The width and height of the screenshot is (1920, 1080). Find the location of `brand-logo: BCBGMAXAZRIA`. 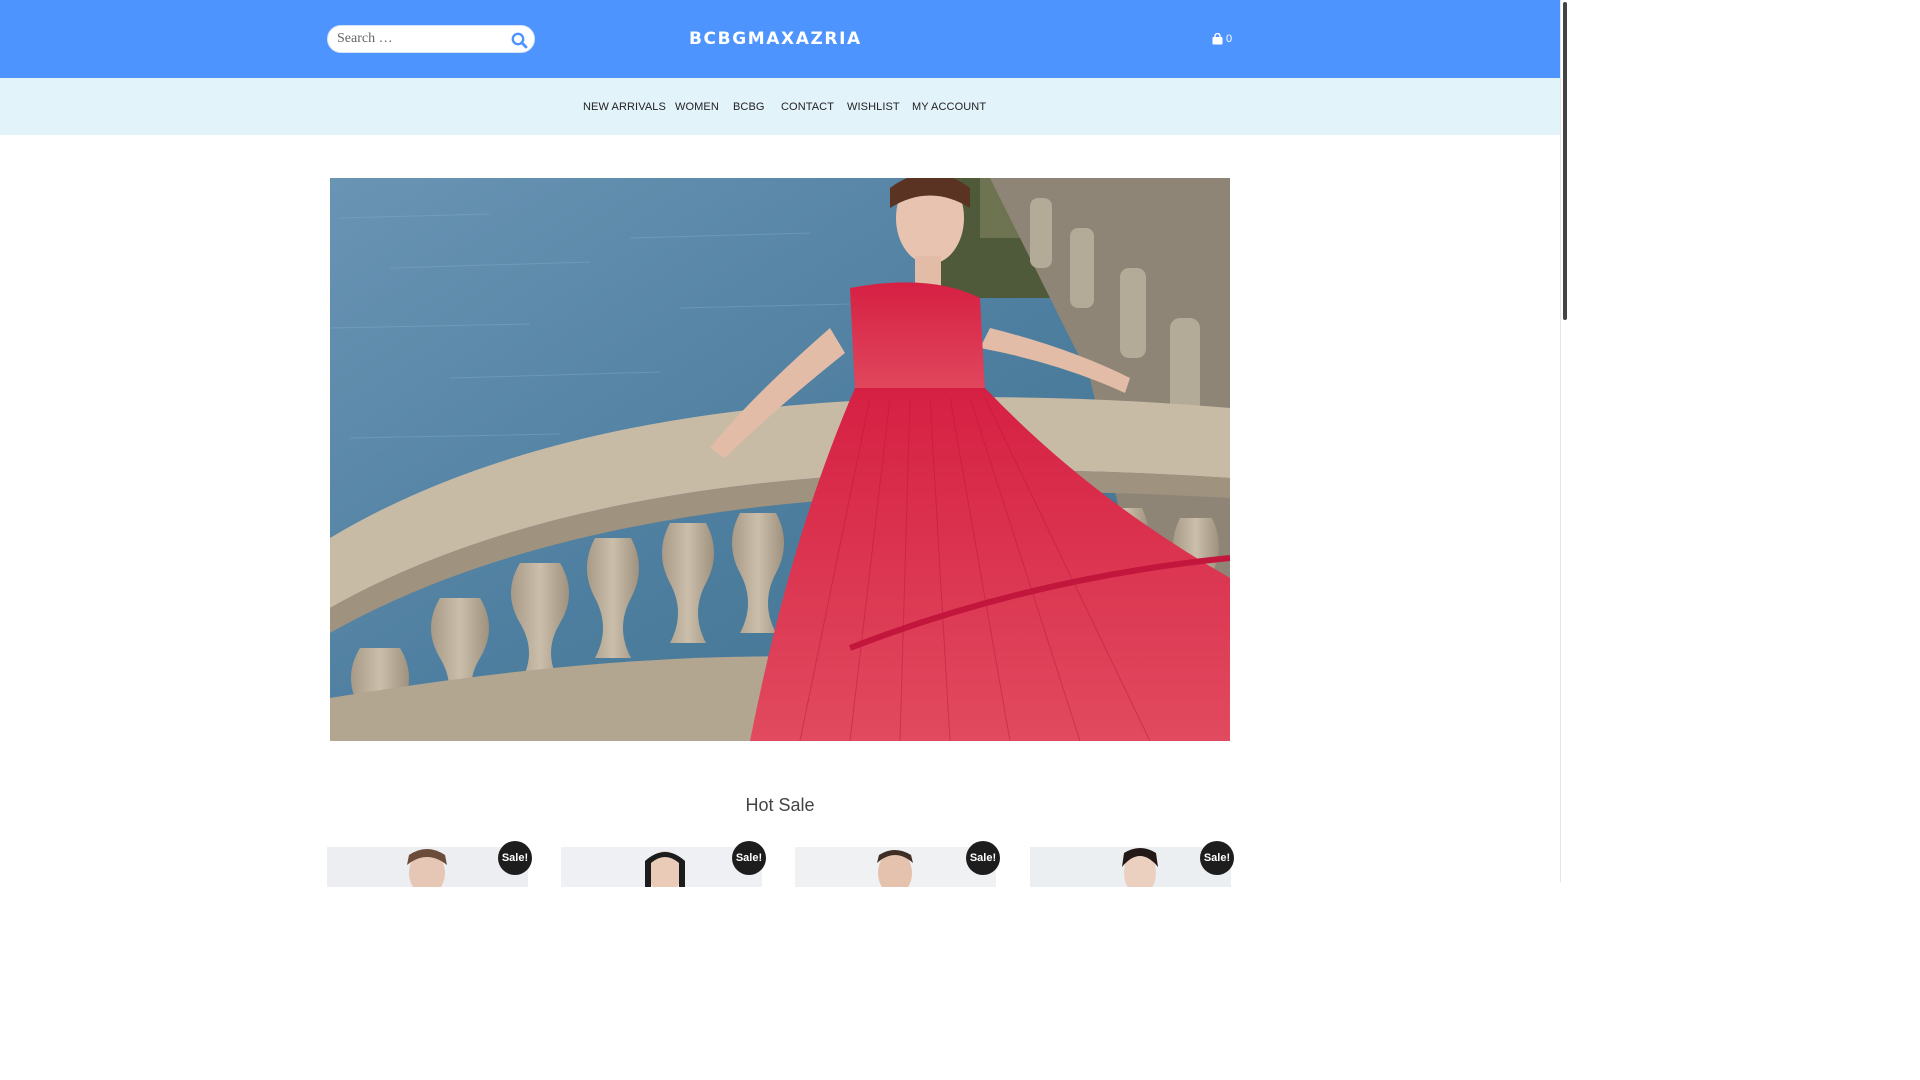

brand-logo: BCBGMAXAZRIA is located at coordinates (781, 39).